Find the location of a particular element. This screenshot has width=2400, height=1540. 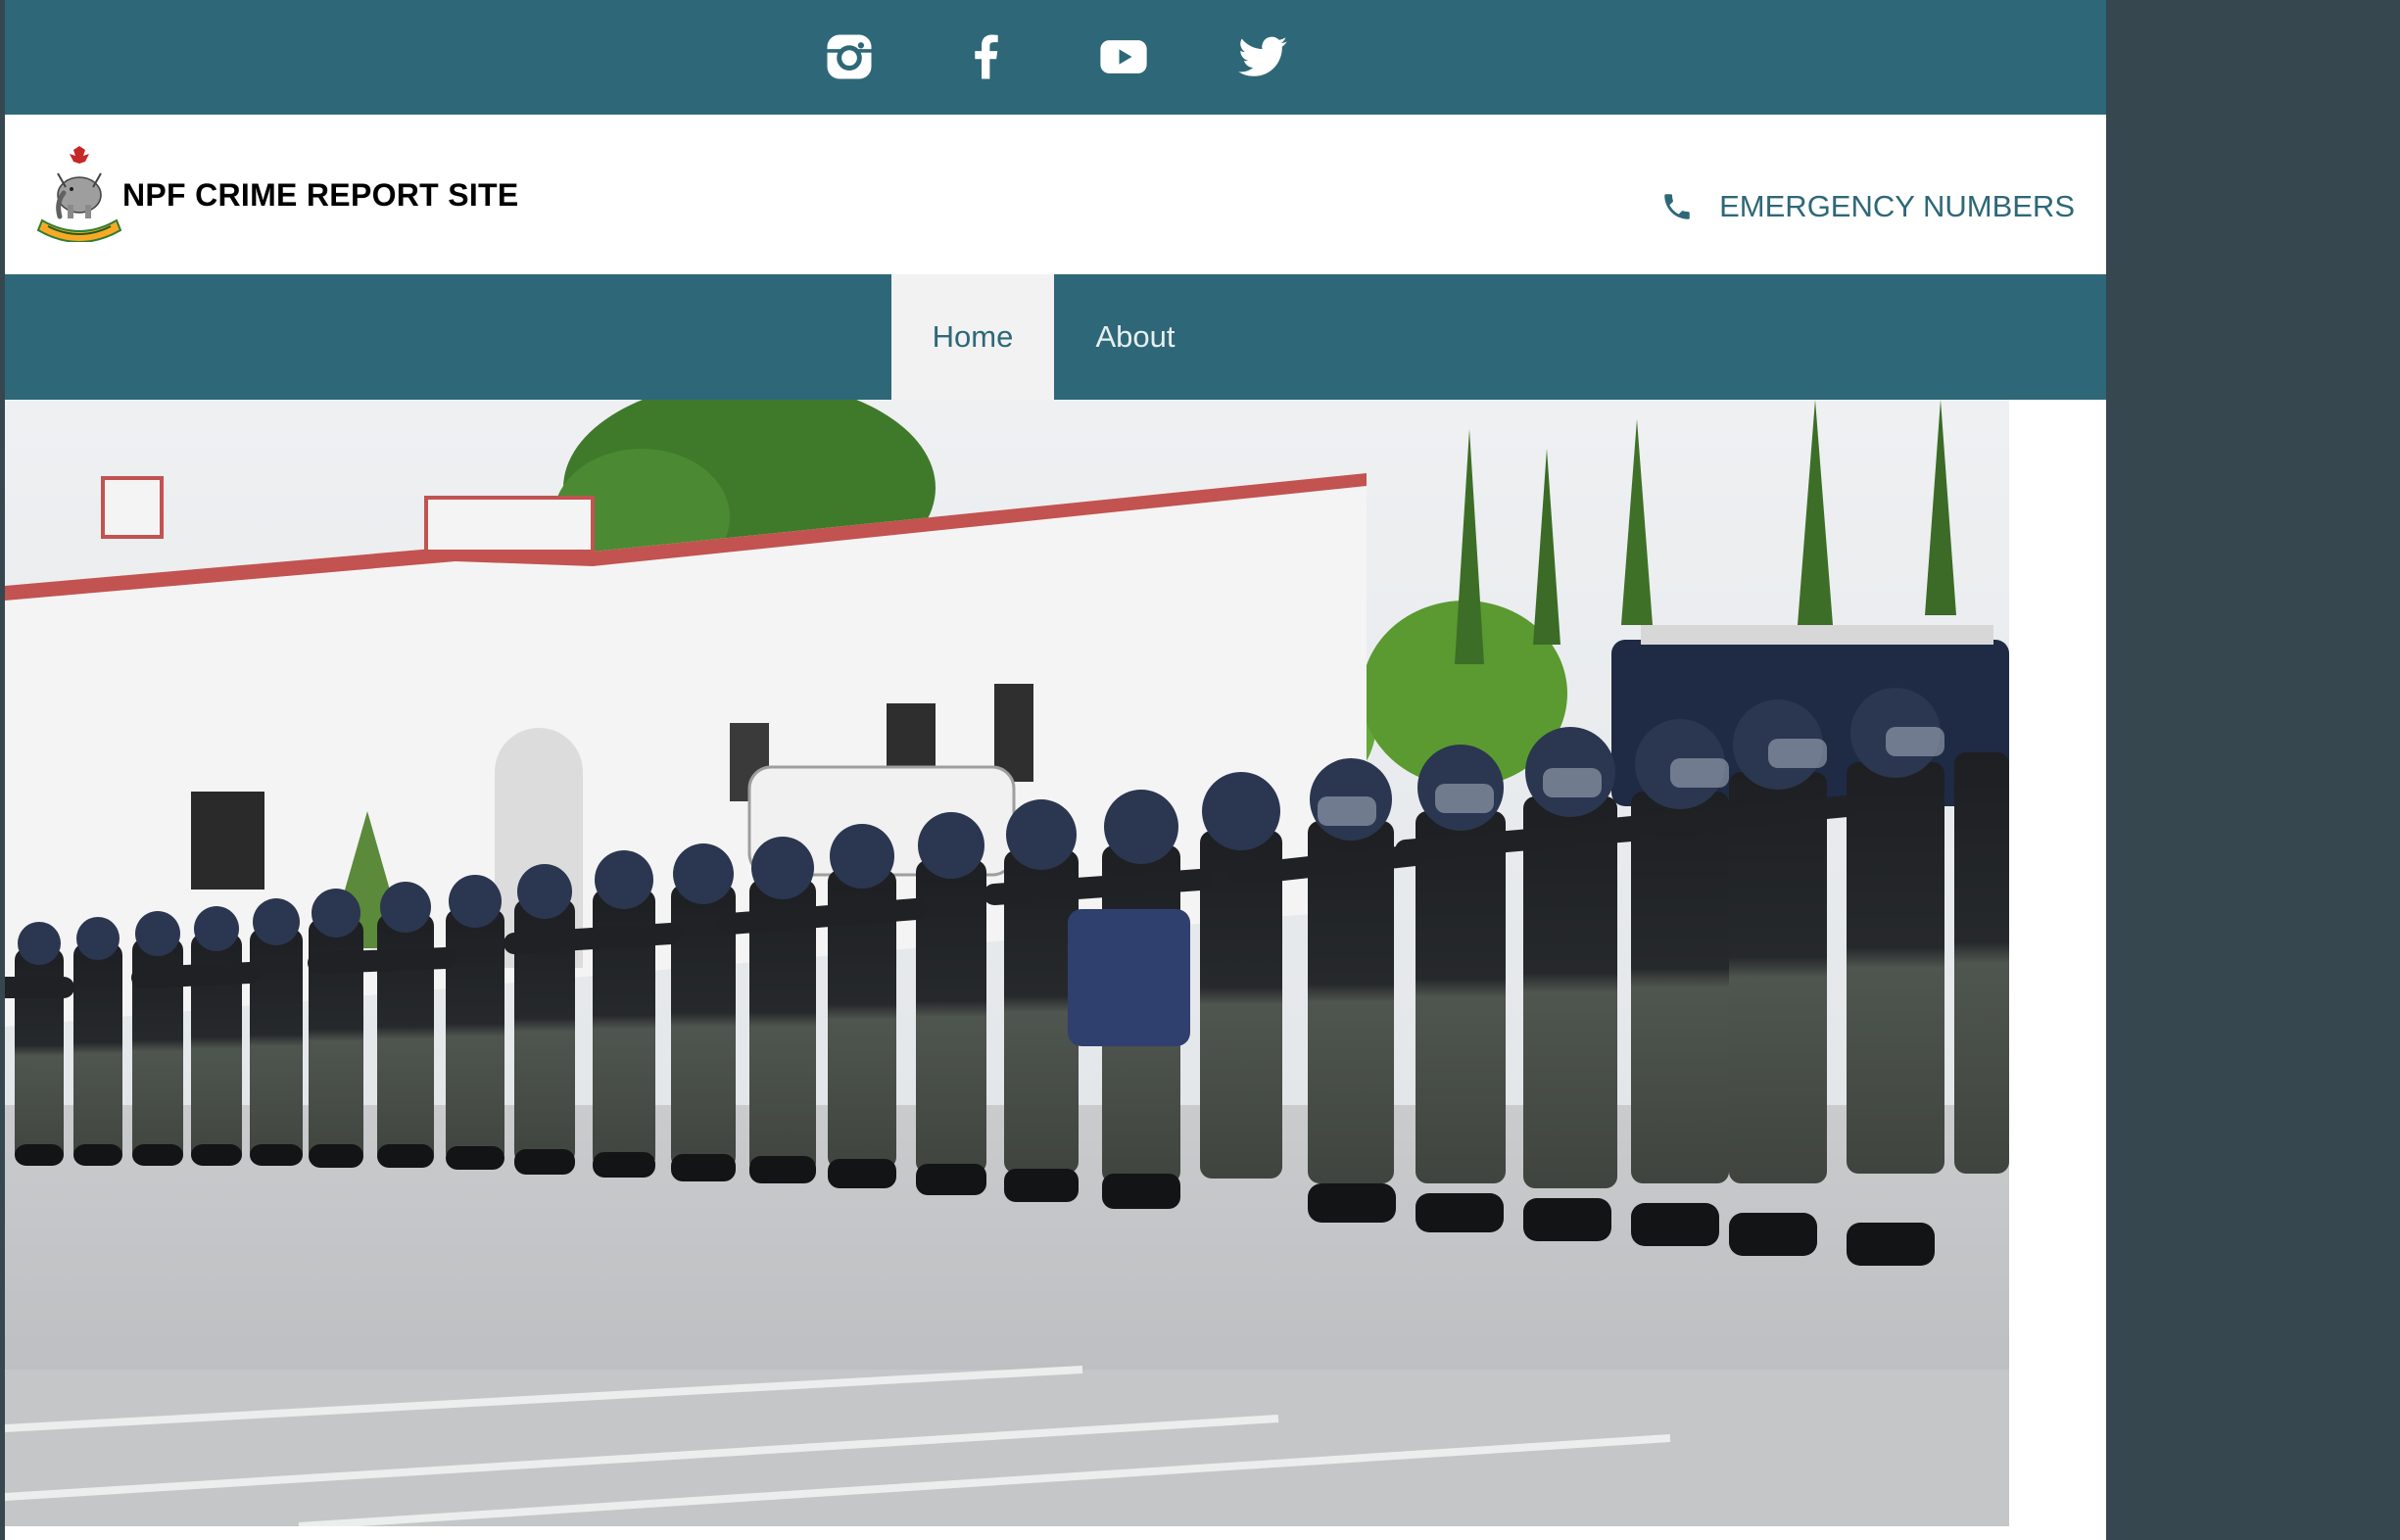

nav-home-label: Home is located at coordinates (973, 337).